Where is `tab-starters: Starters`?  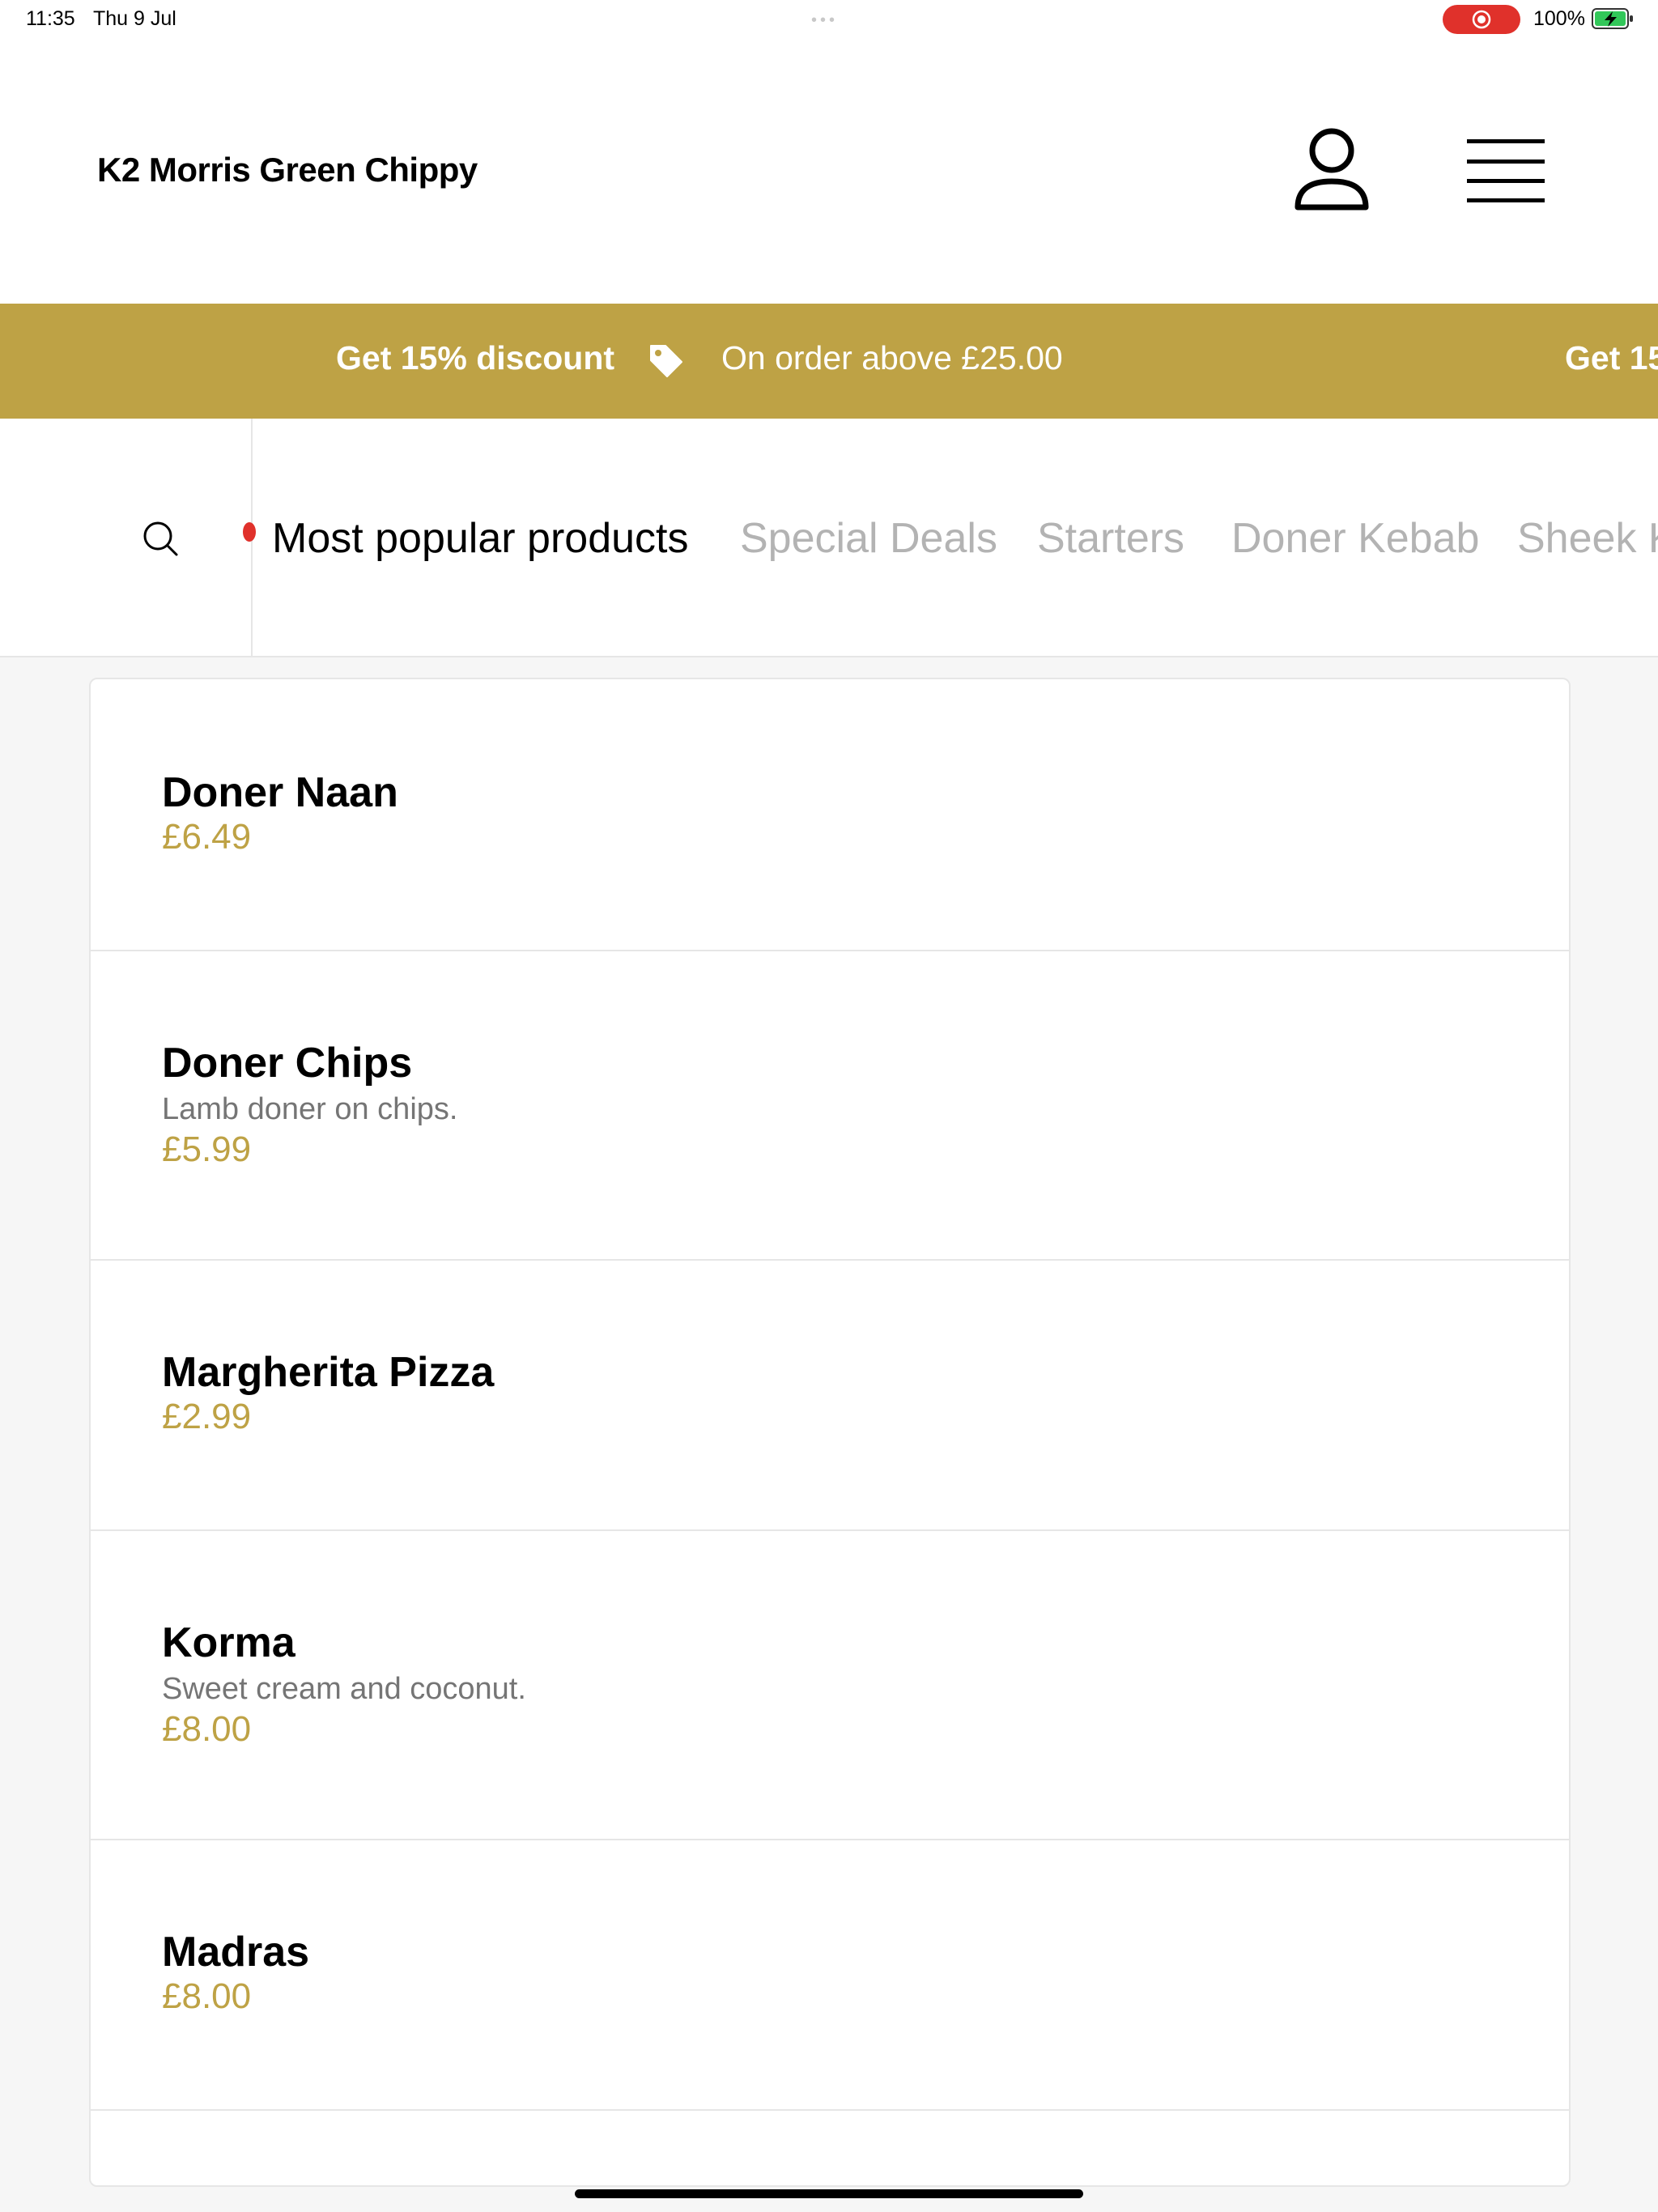 tab-starters: Starters is located at coordinates (1110, 539).